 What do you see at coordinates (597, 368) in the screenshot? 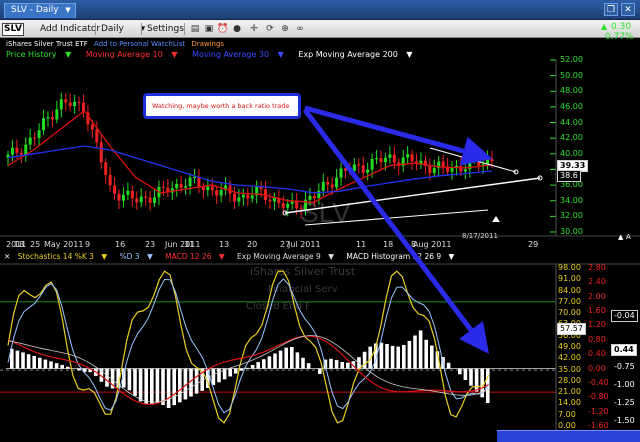
I see `macd-axis-label: 0.00` at bounding box center [597, 368].